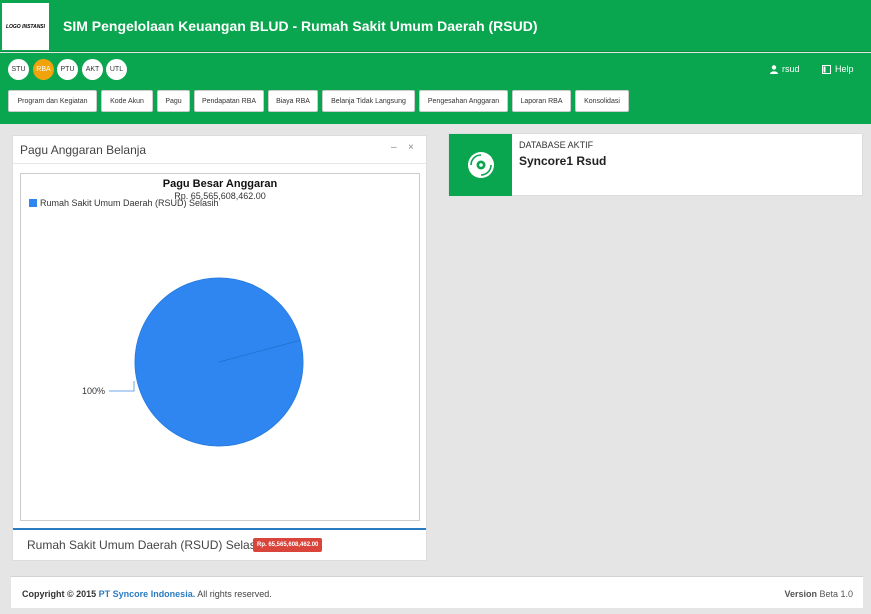 This screenshot has height=614, width=871. What do you see at coordinates (92, 69) in the screenshot?
I see `module-akt-button: AKT` at bounding box center [92, 69].